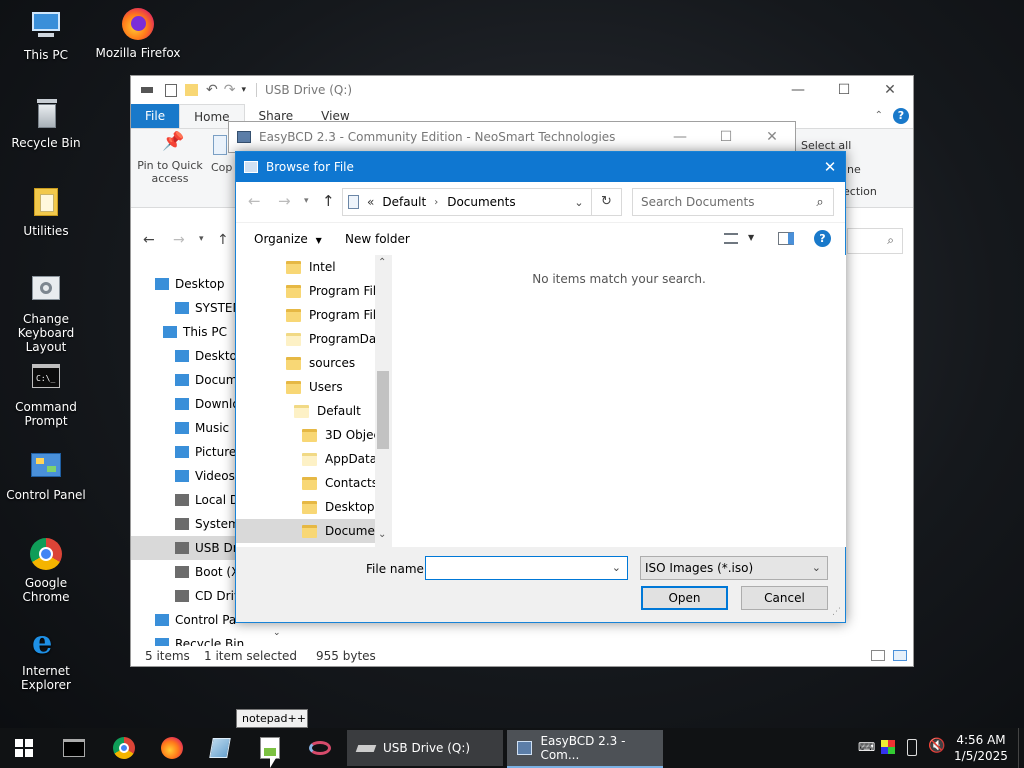 This screenshot has width=1024, height=768. Describe the element at coordinates (307, 483) in the screenshot. I see `tree-item: Contacts` at that location.